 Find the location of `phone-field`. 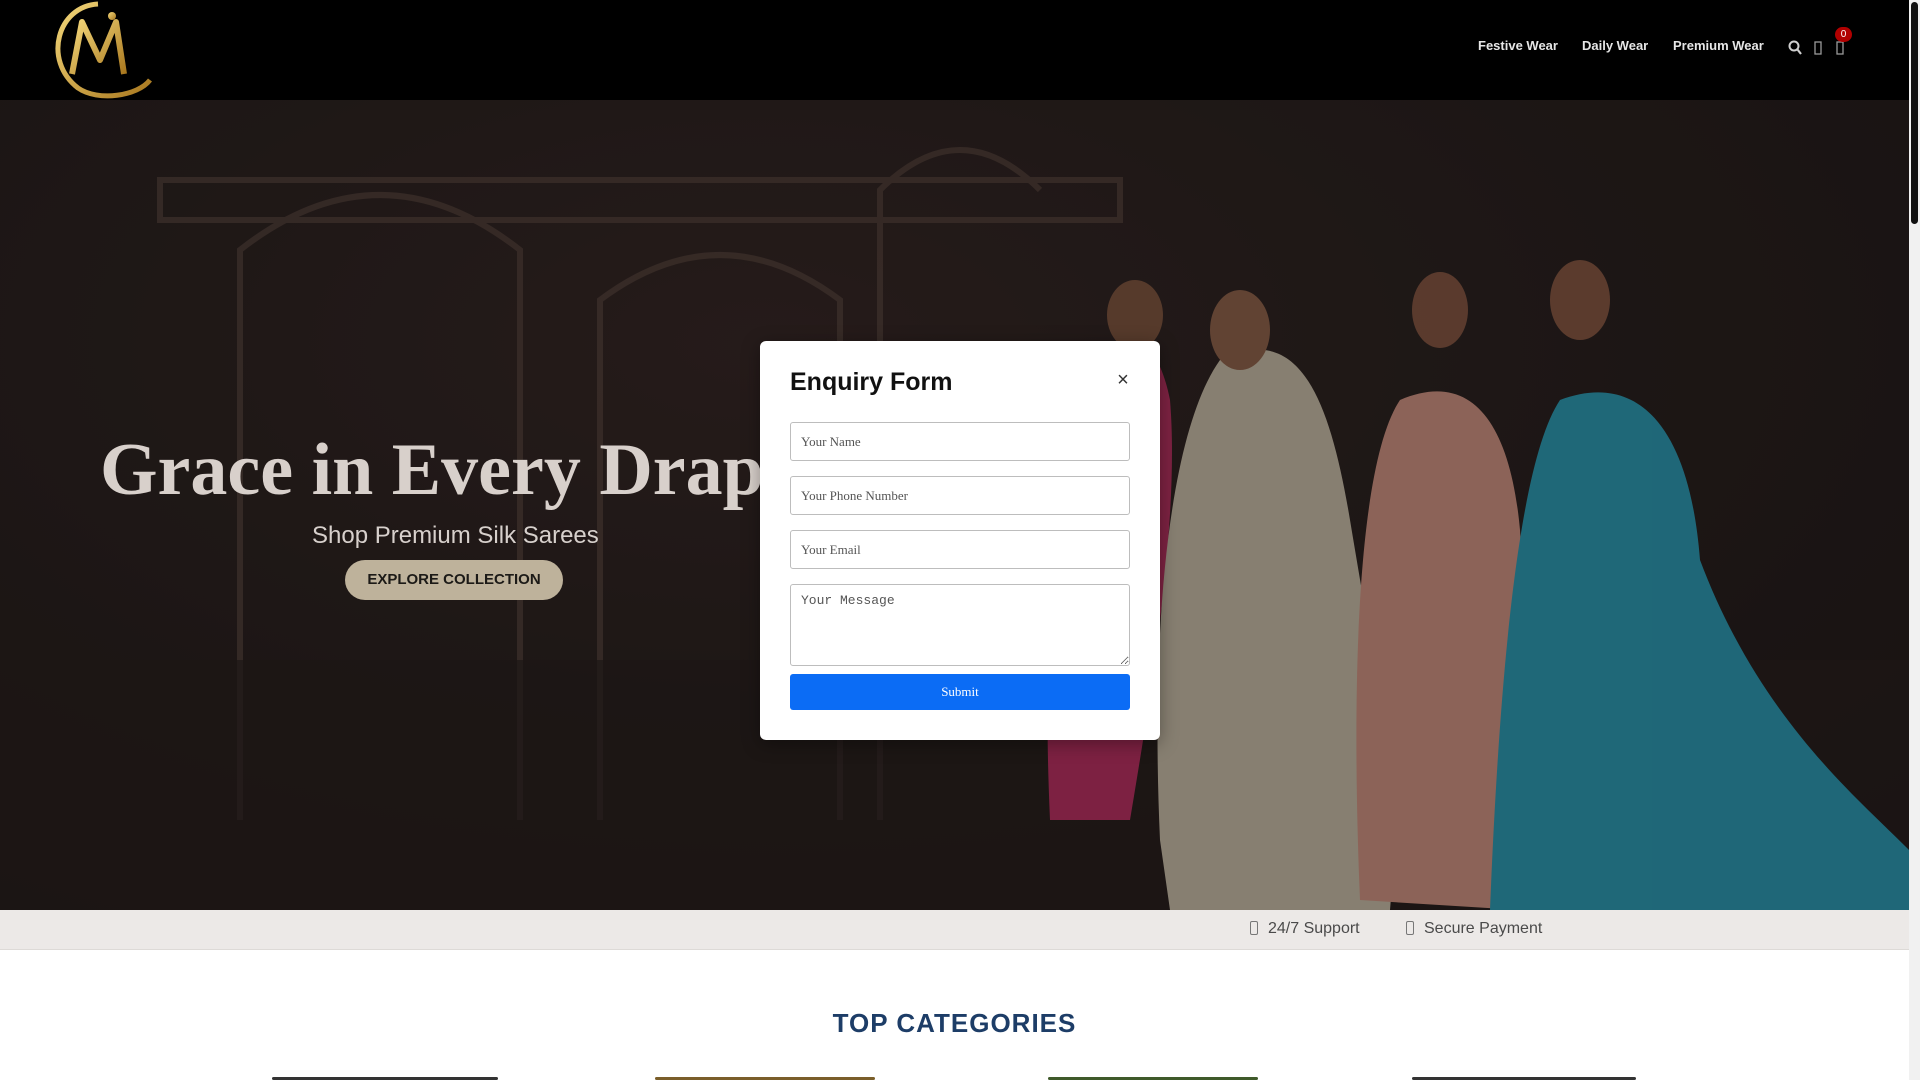

phone-field is located at coordinates (960, 495).